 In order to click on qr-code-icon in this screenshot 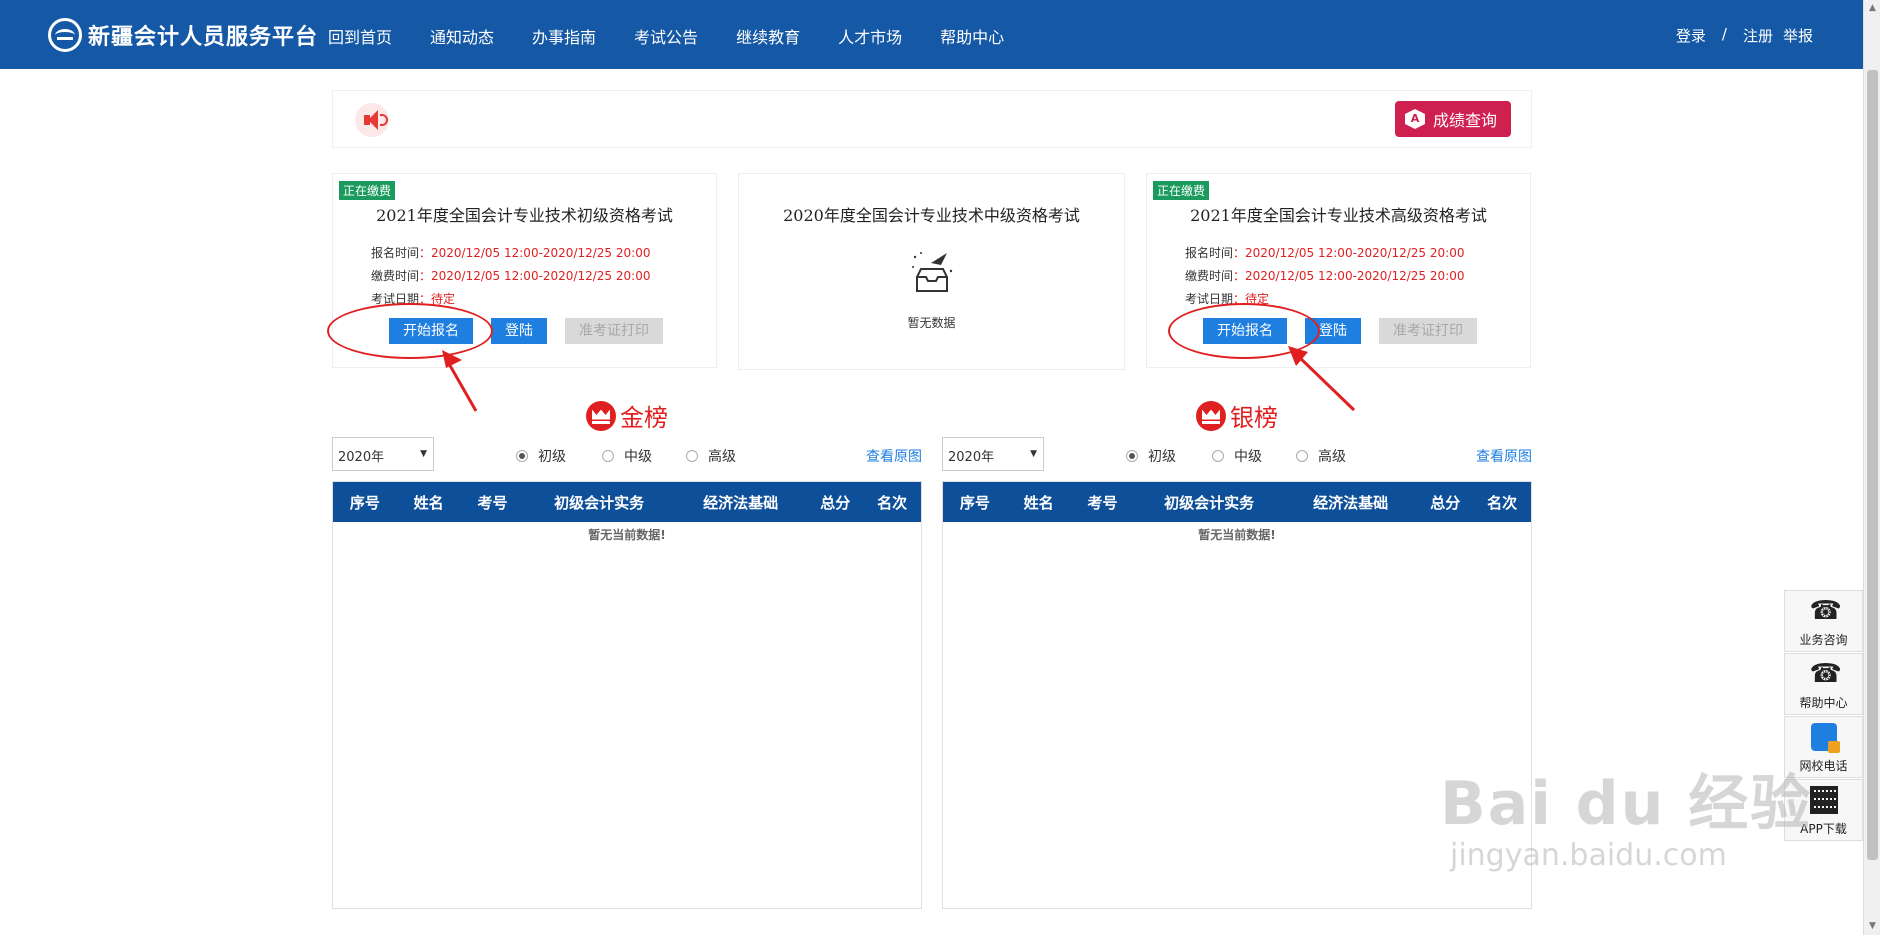, I will do `click(1823, 800)`.